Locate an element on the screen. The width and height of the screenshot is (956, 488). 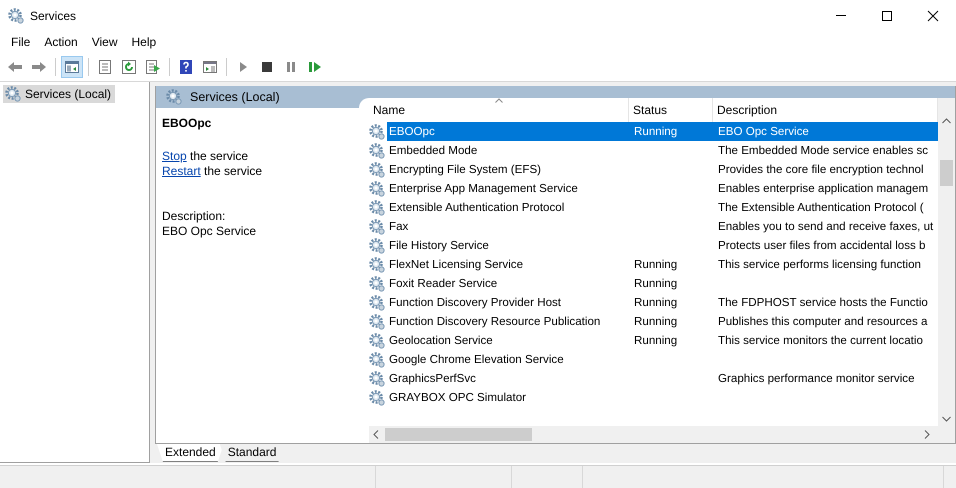
scroll-left-icon is located at coordinates (376, 434).